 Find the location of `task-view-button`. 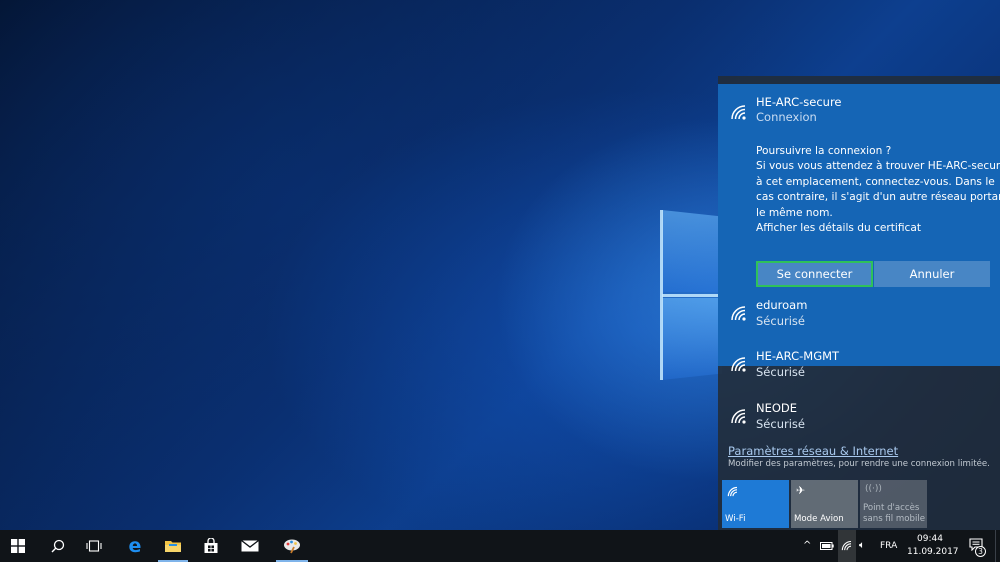

task-view-button is located at coordinates (94, 546).